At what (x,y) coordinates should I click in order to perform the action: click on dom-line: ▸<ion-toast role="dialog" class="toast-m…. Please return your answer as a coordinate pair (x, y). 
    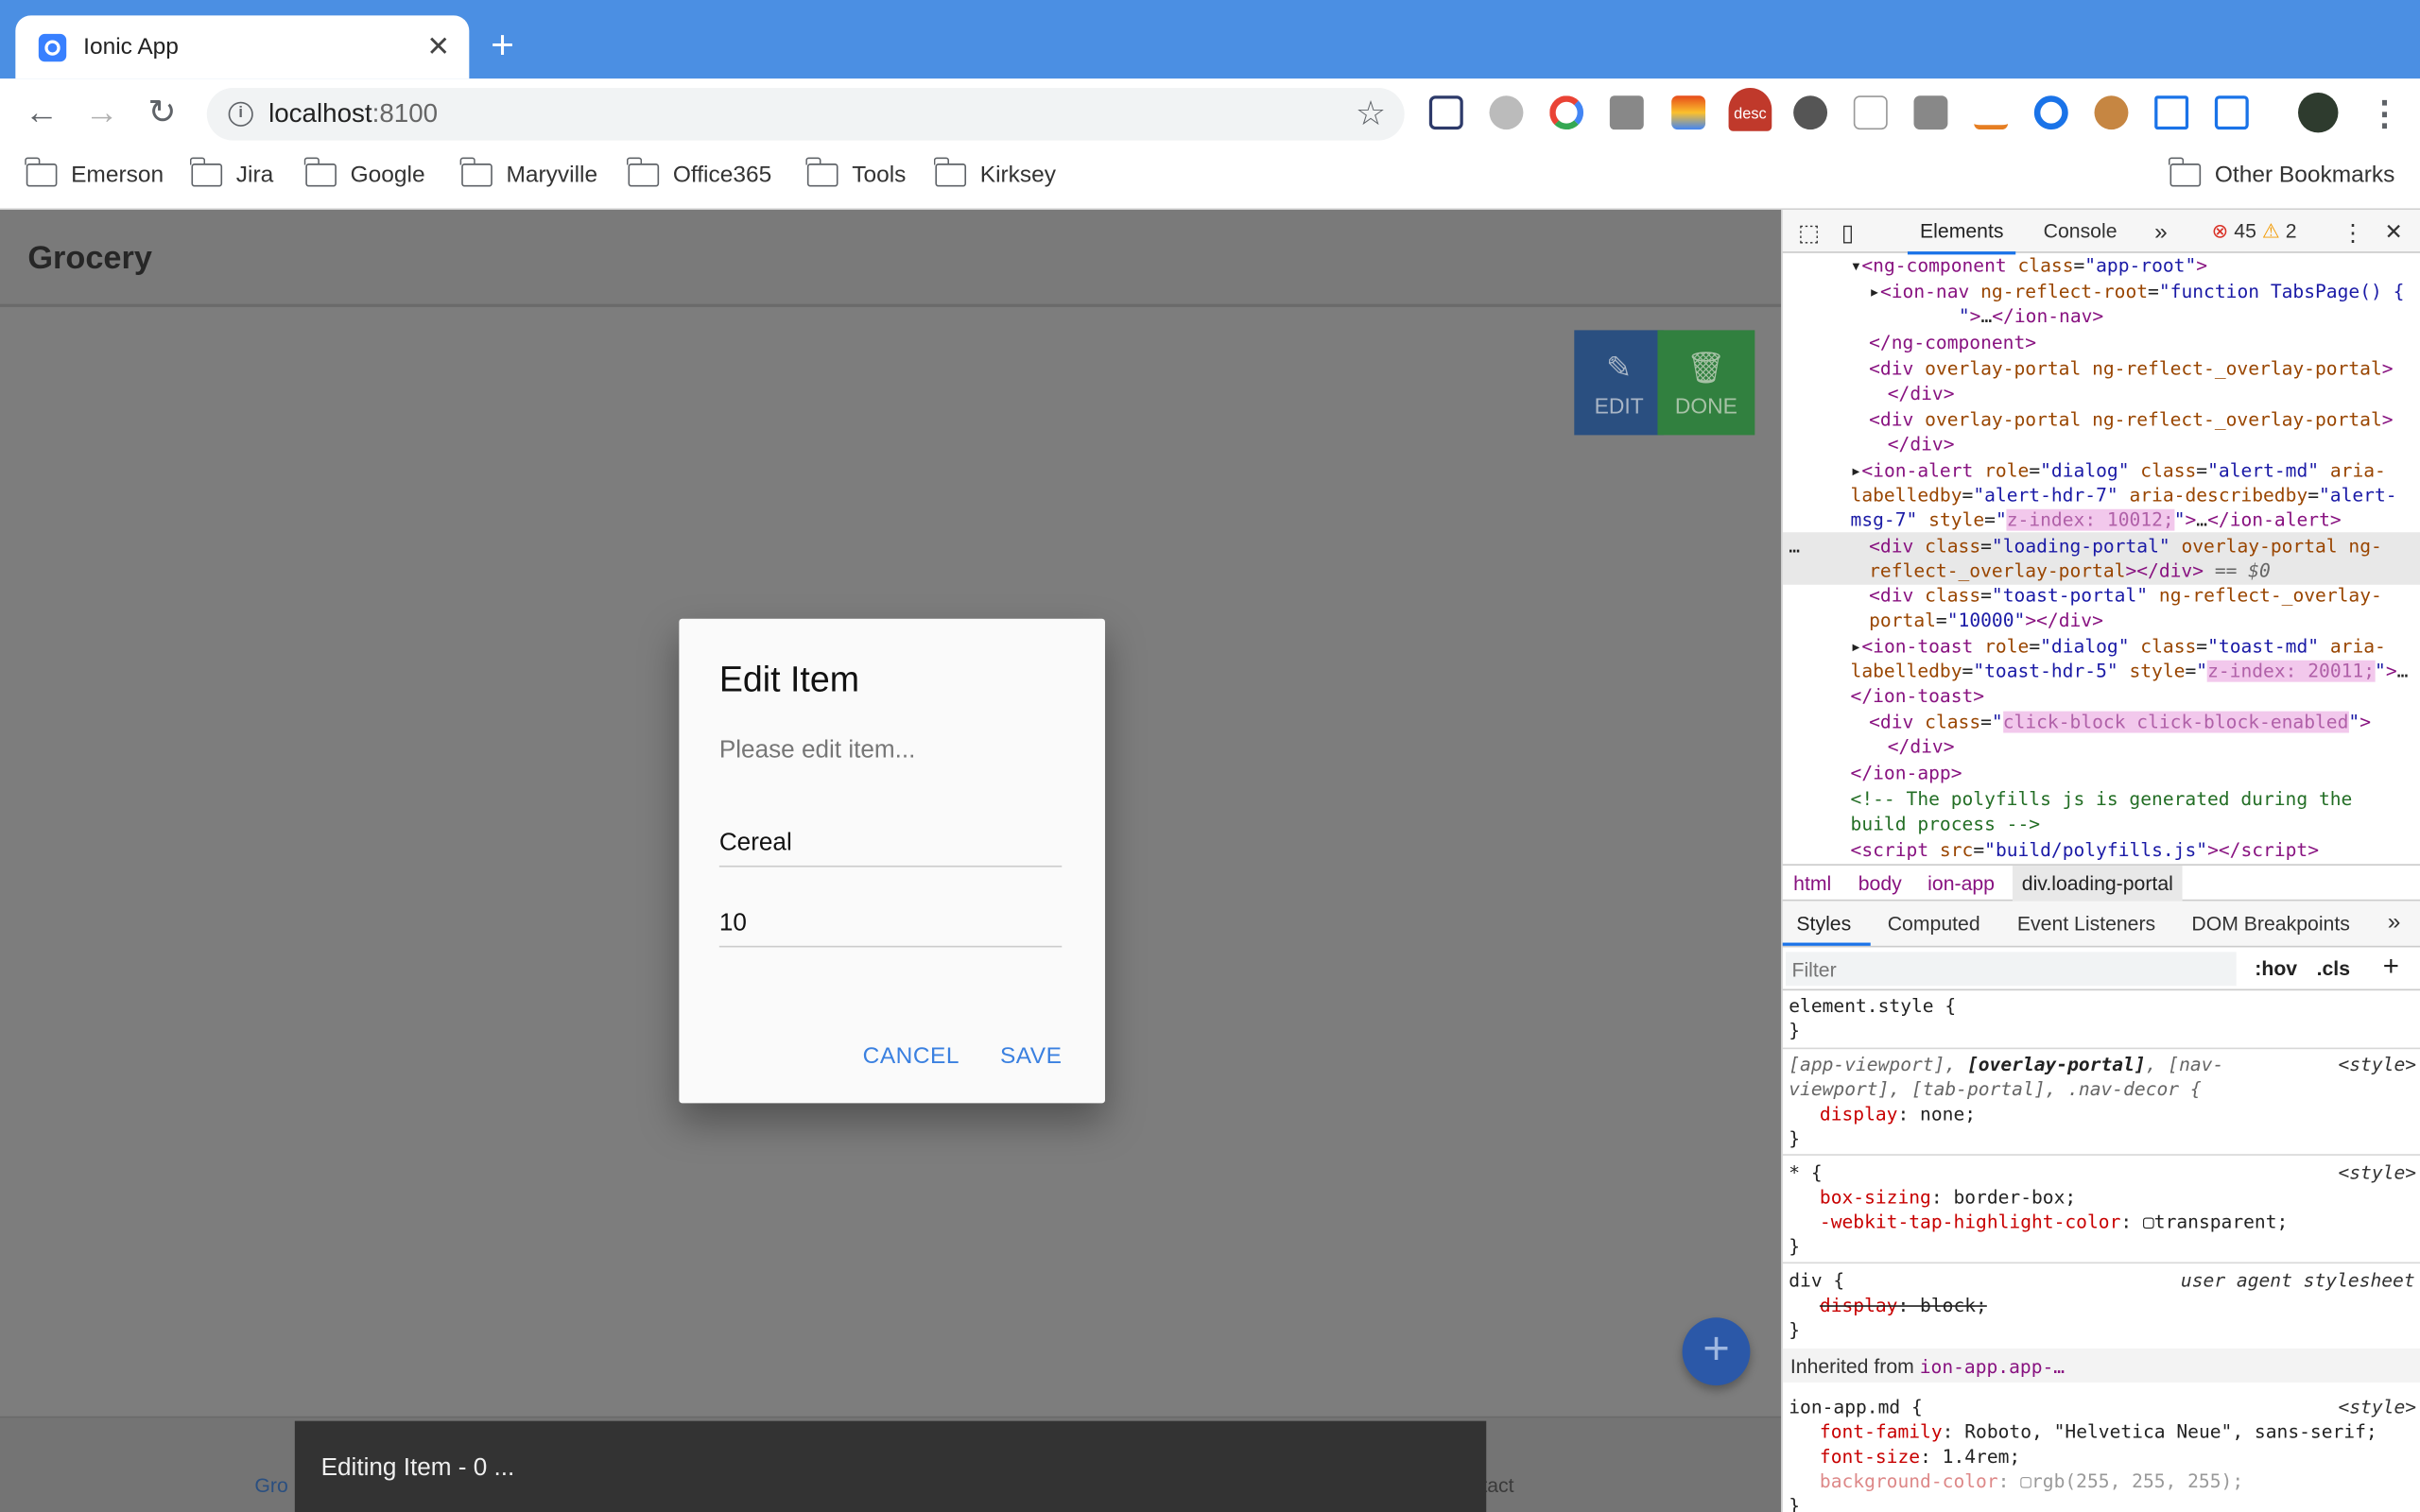
    Looking at the image, I should click on (2118, 646).